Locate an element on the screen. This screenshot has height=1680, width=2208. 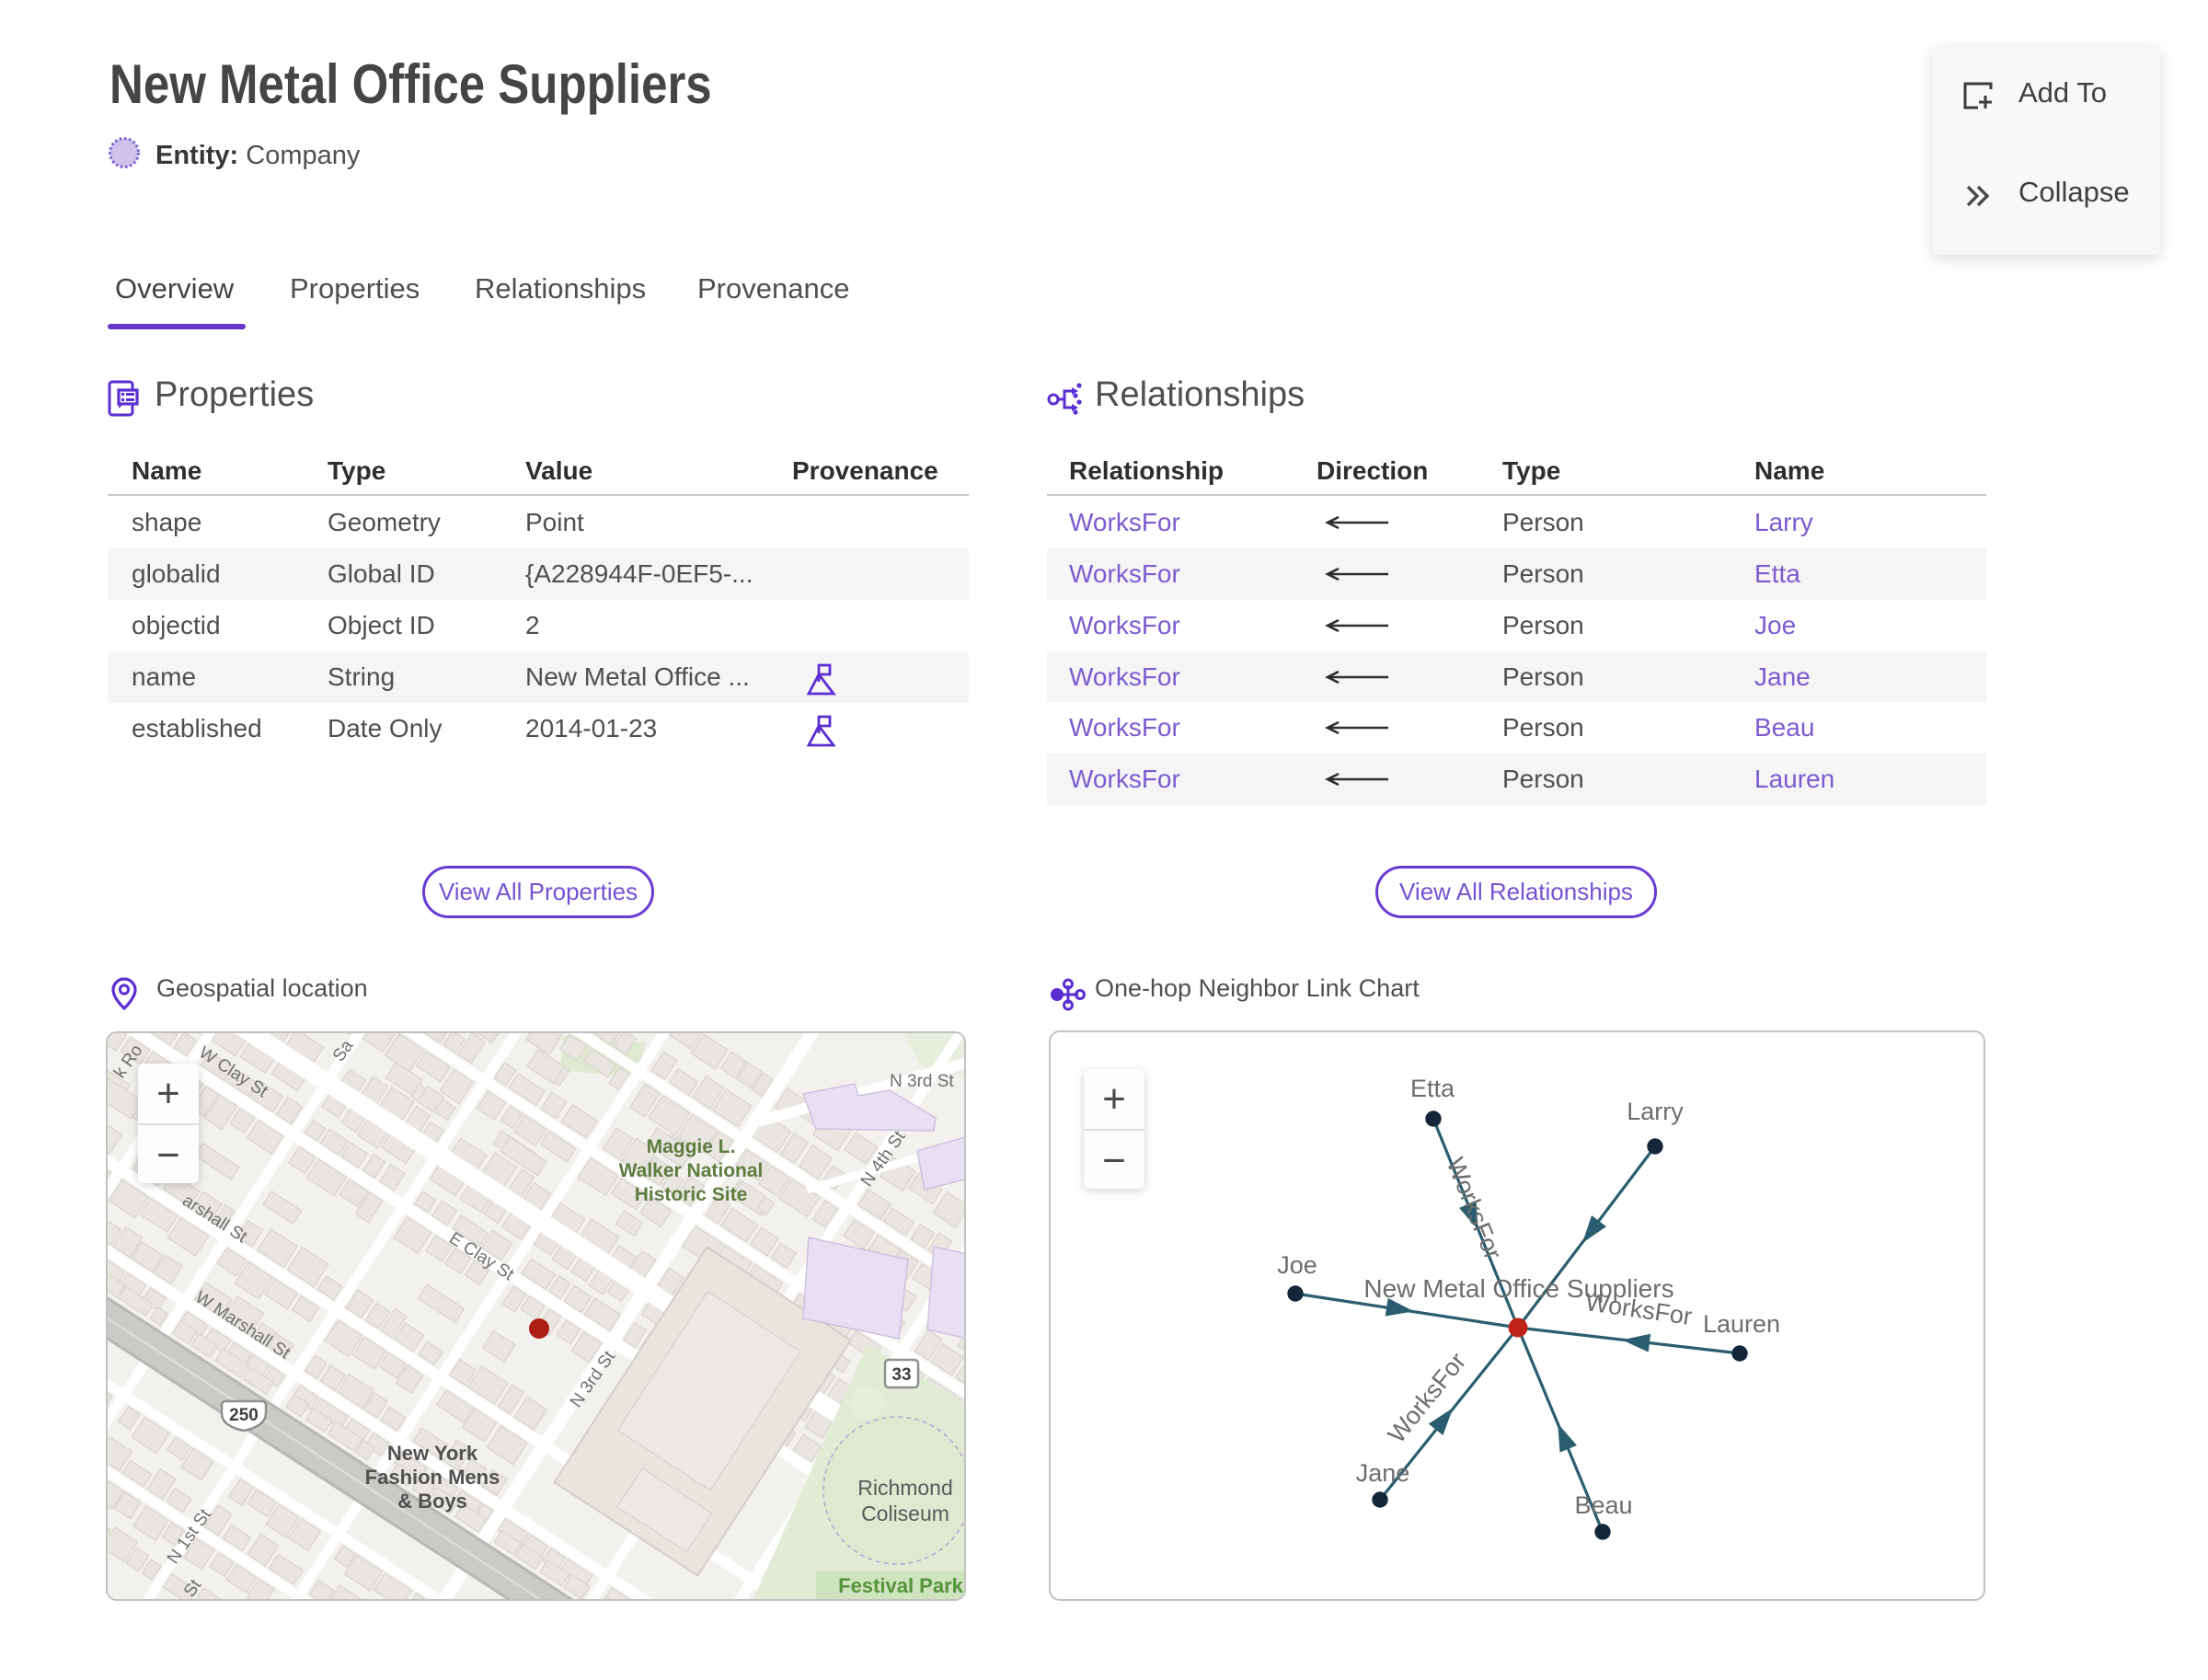
svg-text: Festival Park is located at coordinates (901, 1585).